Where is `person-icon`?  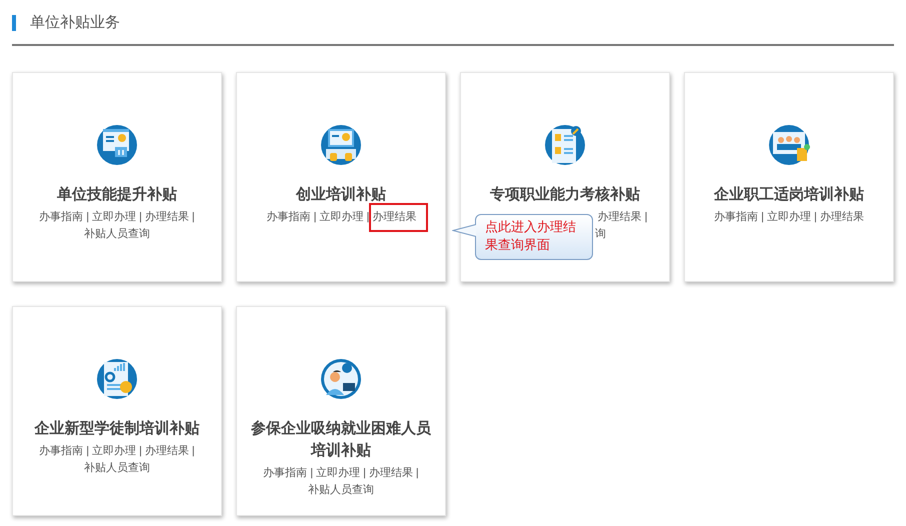
person-icon is located at coordinates (341, 379).